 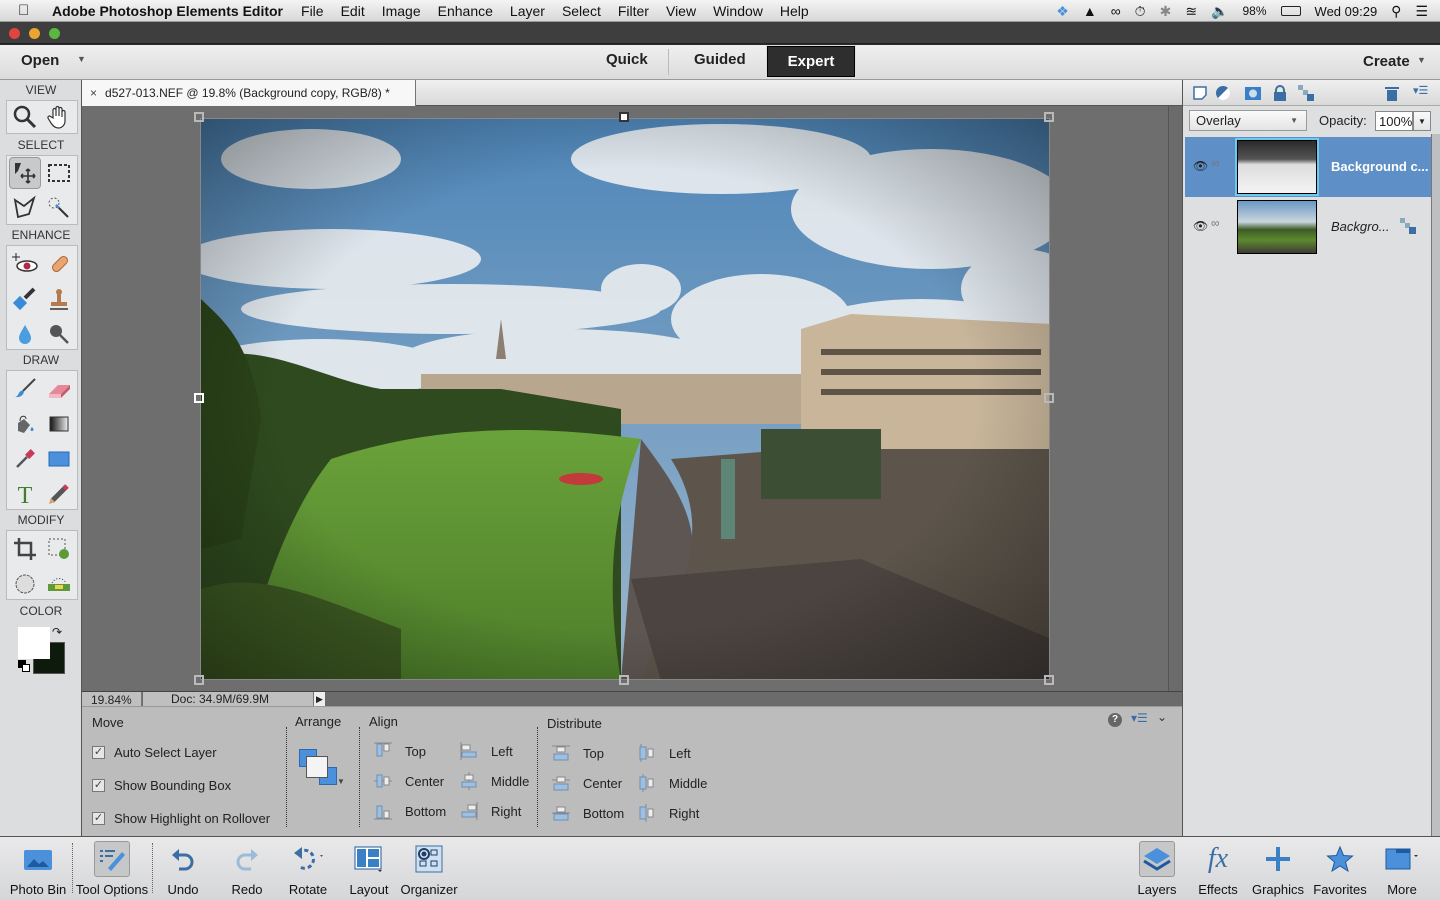 What do you see at coordinates (1175, 398) in the screenshot?
I see `canvas-vertical-scrollbar` at bounding box center [1175, 398].